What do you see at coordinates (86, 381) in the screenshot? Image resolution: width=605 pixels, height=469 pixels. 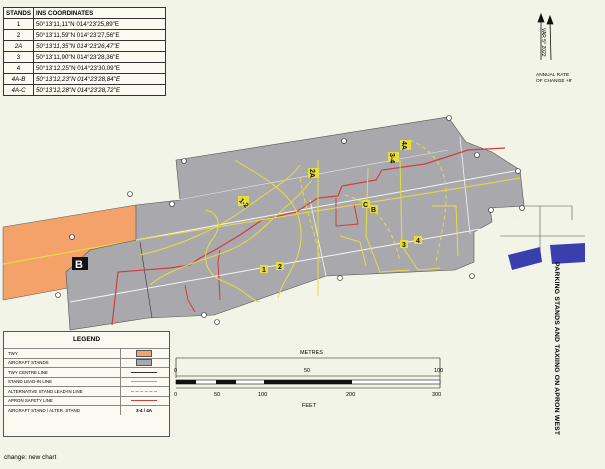 I see `legend-item-stand-lead-in: STAND LEAD-IN LINE` at bounding box center [86, 381].